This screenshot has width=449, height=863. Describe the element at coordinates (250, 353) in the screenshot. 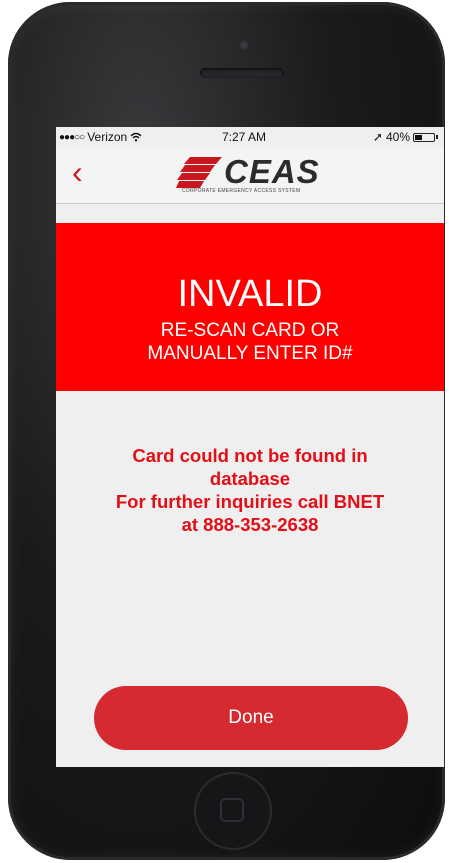

I see `alert-instruction-line: MANUALLY ENTER ID#` at that location.